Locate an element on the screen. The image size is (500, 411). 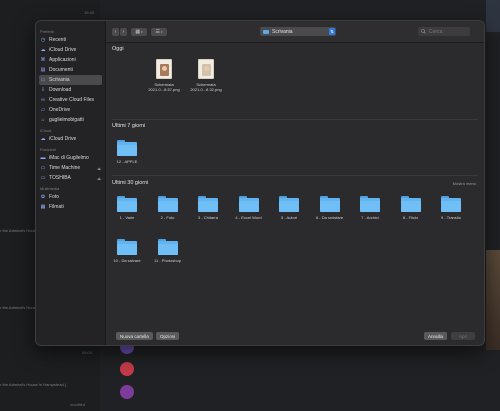
cloud-icon: ☁ is located at coordinates (43, 139).